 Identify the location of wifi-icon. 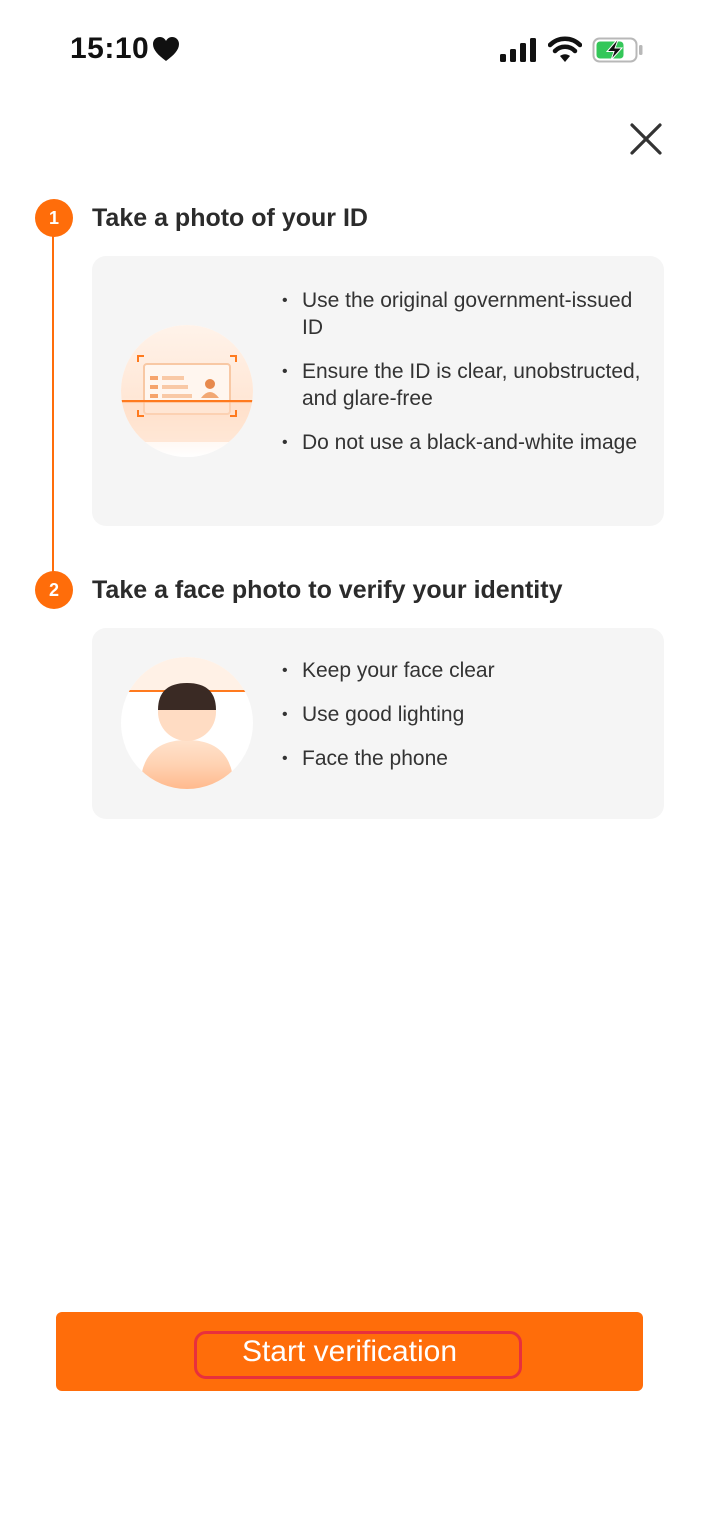
(565, 49).